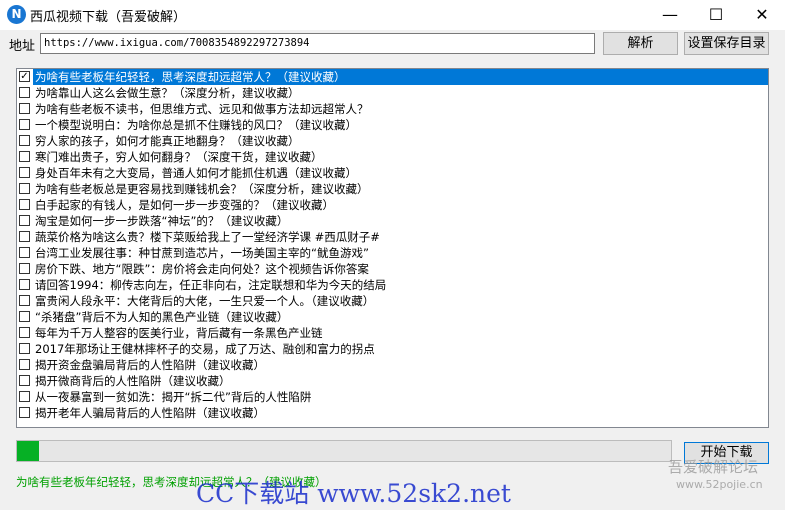  Describe the element at coordinates (108, 17) in the screenshot. I see `window-title: 西瓜视频下载（吾爱破解）` at that location.